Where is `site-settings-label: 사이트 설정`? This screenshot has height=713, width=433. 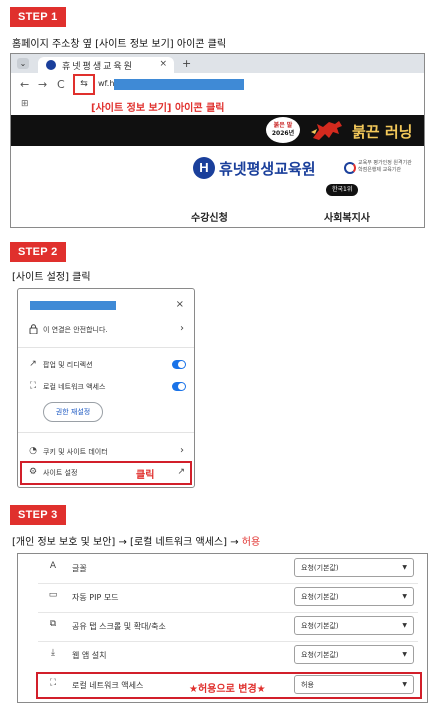 site-settings-label: 사이트 설정 is located at coordinates (60, 473).